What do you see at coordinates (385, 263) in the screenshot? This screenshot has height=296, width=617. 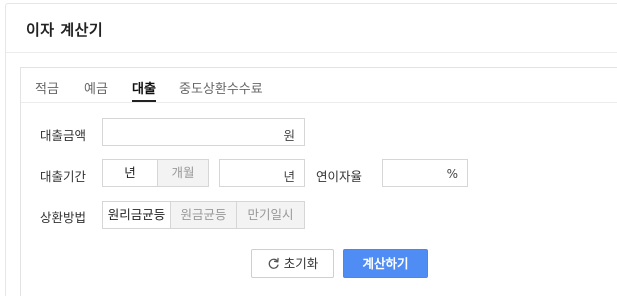 I see `calculate-button: 계산하기` at bounding box center [385, 263].